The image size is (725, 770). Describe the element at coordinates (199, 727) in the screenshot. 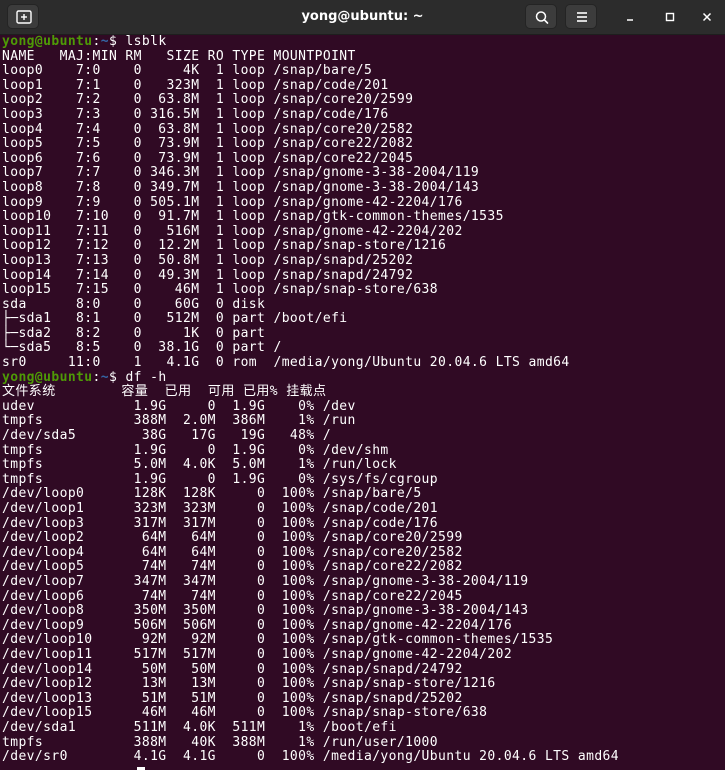

I see `df-output-line: /dev/sda1 511M 4.0K 511M 1% /boot/efi` at that location.